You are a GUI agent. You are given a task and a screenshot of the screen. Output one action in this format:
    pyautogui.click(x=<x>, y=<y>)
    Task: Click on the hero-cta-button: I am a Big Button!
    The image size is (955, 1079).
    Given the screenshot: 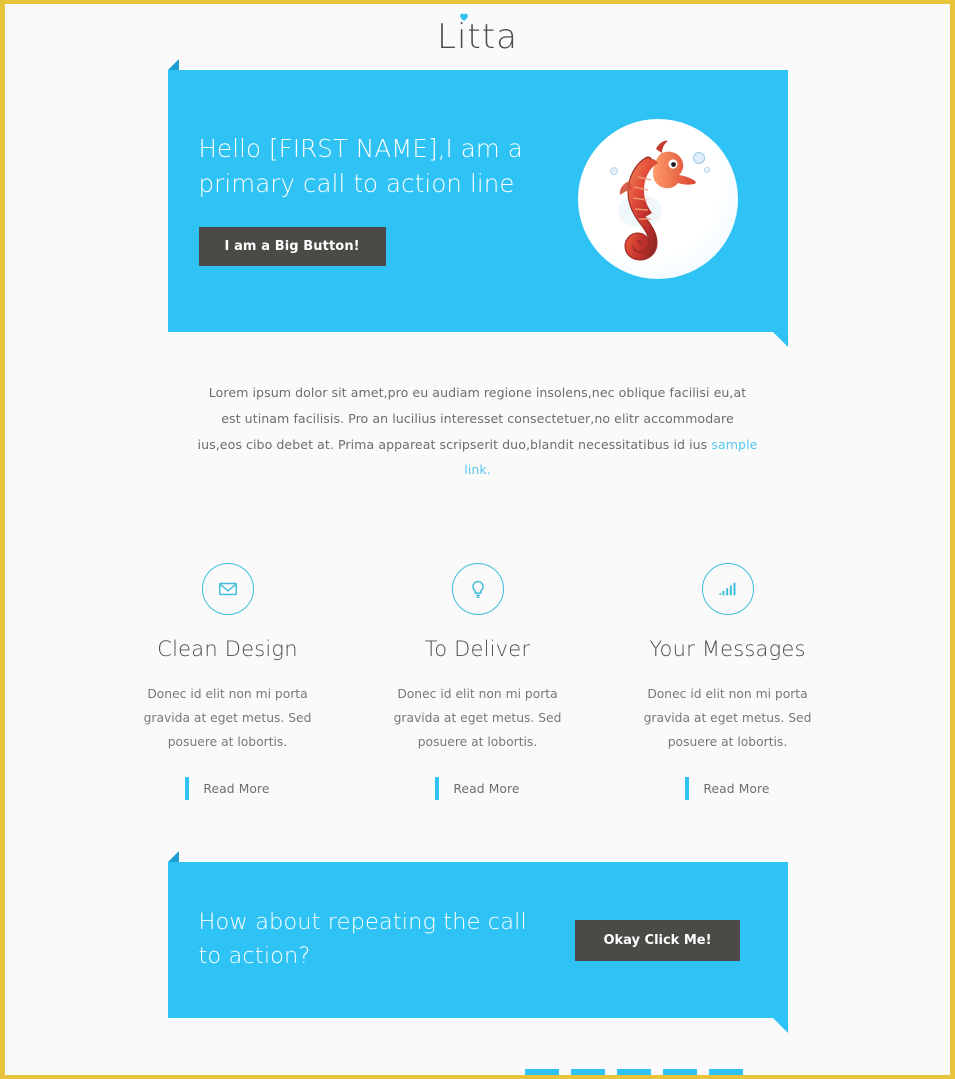 What is the action you would take?
    pyautogui.click(x=292, y=246)
    